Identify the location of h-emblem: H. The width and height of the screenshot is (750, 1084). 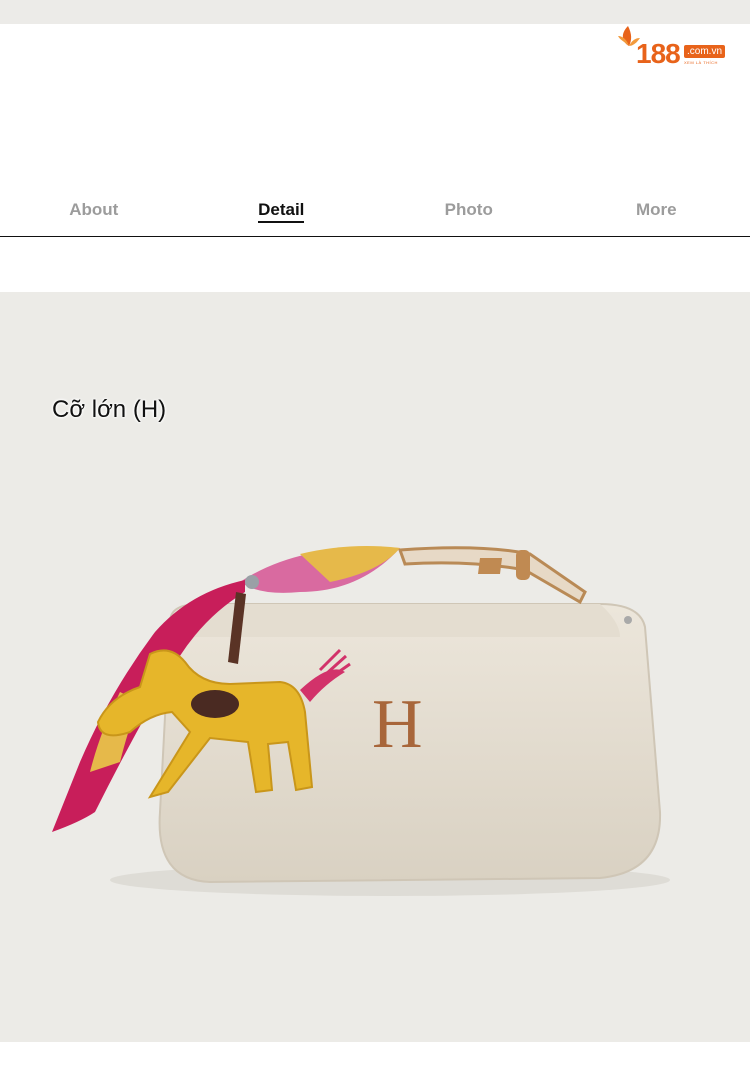
(397, 724).